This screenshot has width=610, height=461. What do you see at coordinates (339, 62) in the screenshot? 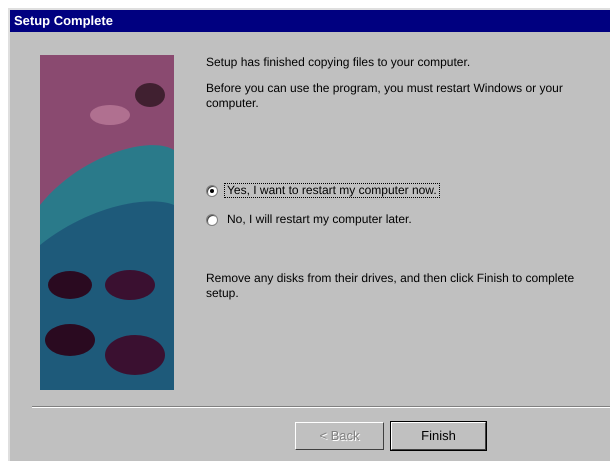
I see `message-text: Setup has finished copying files to your computer.` at bounding box center [339, 62].